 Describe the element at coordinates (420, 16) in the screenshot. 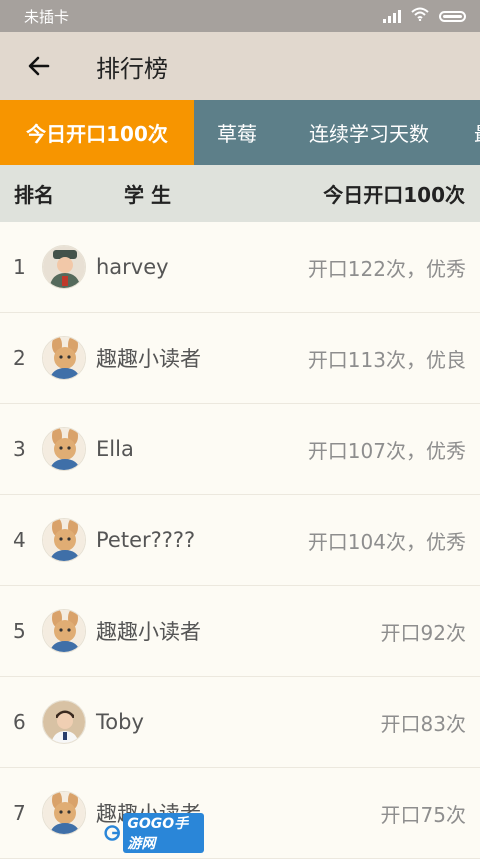

I see `wifi-icon` at that location.